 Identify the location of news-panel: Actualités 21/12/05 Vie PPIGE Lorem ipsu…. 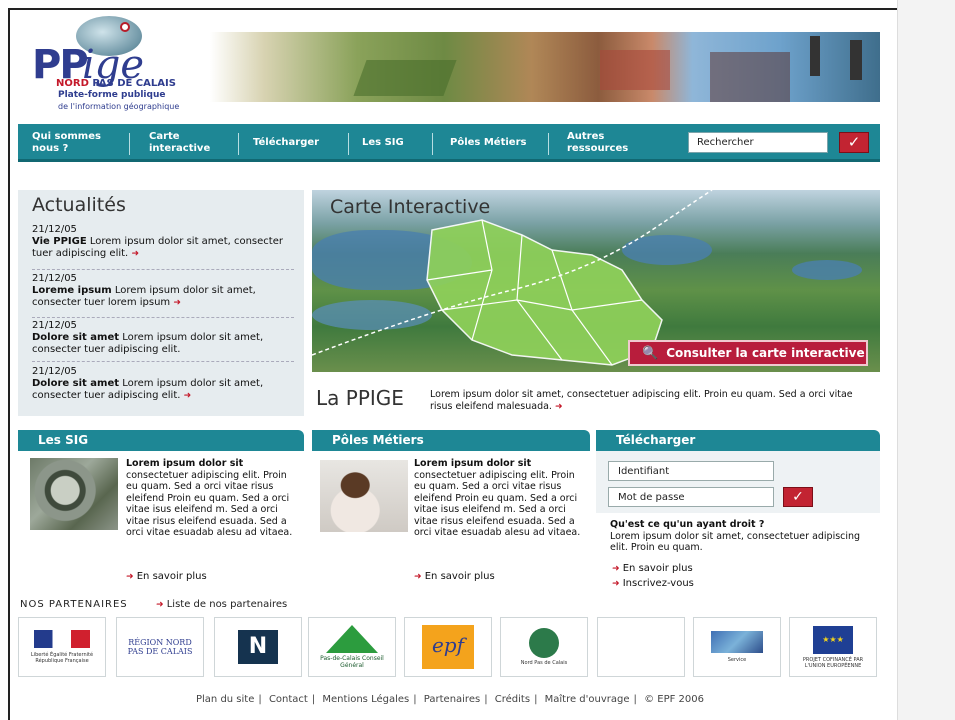
(161, 303).